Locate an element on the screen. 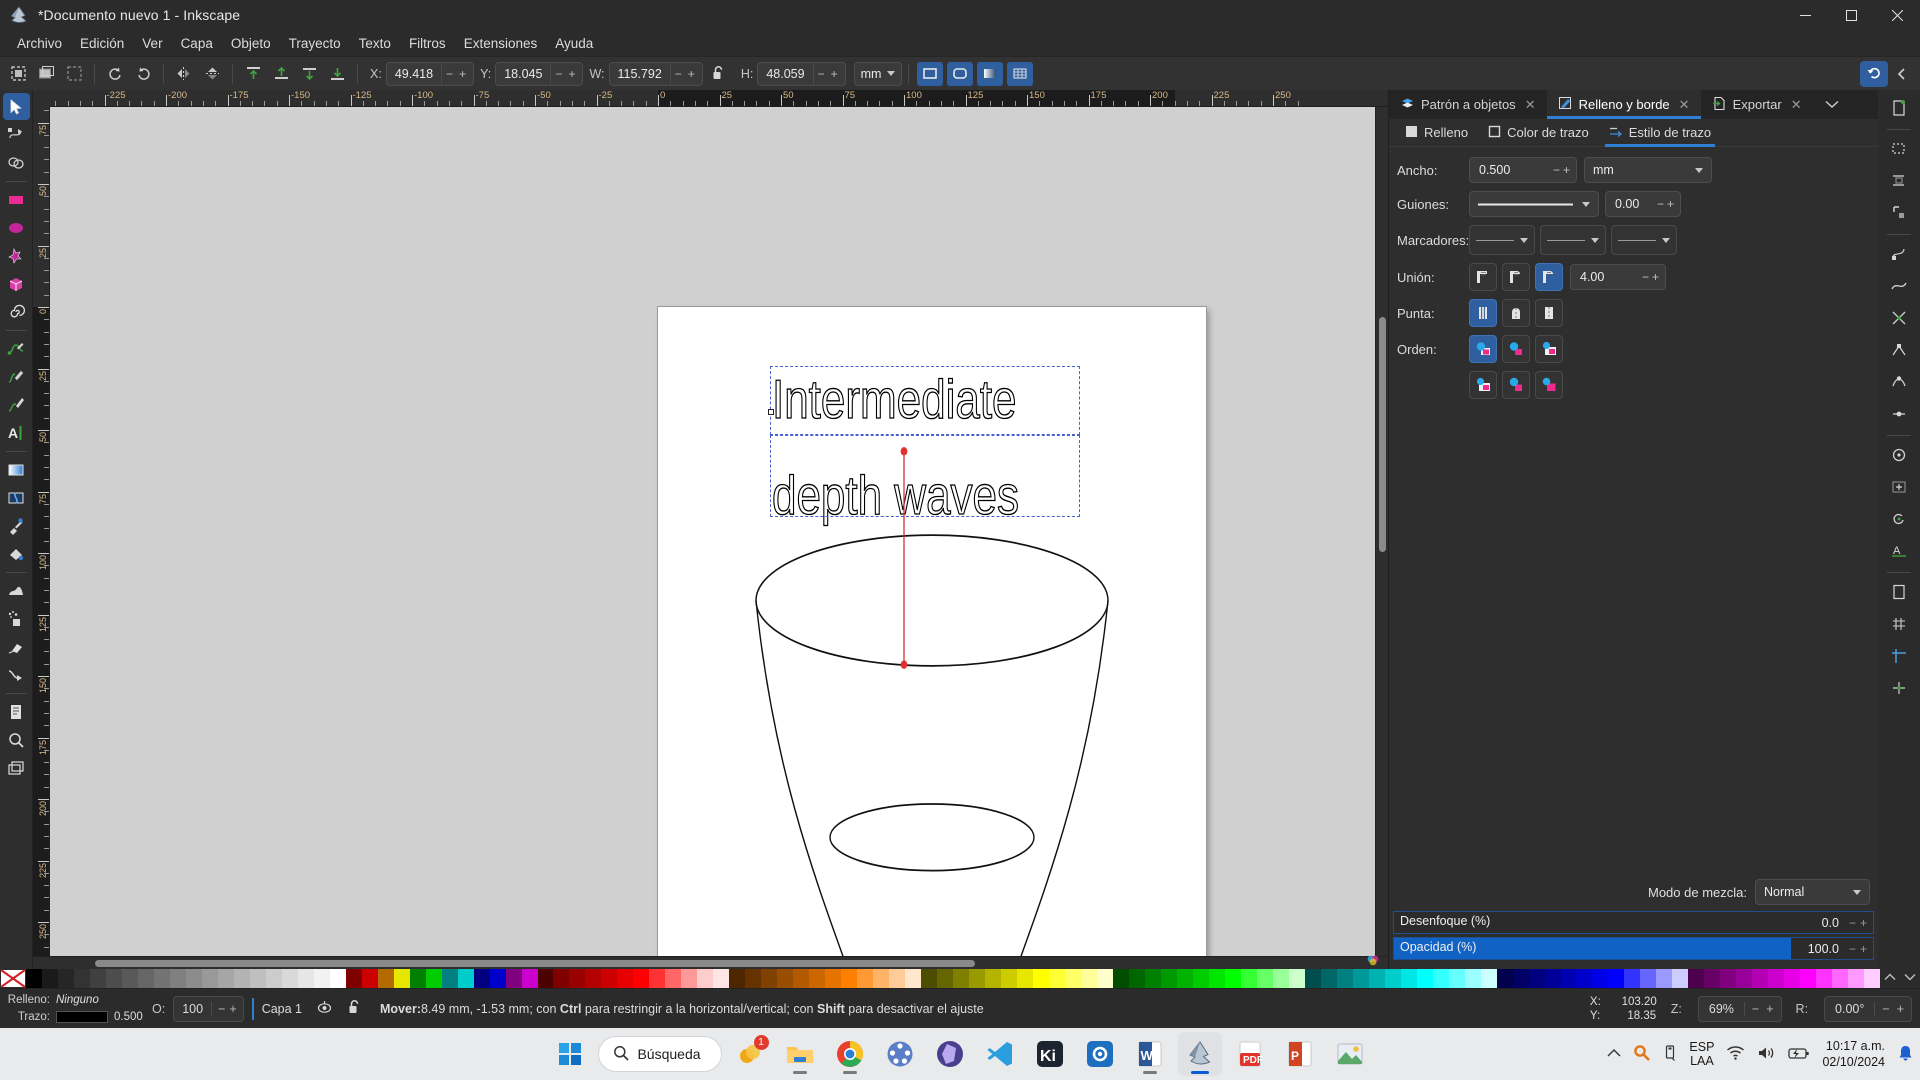  menu-ayuda: Ayuda is located at coordinates (574, 43).